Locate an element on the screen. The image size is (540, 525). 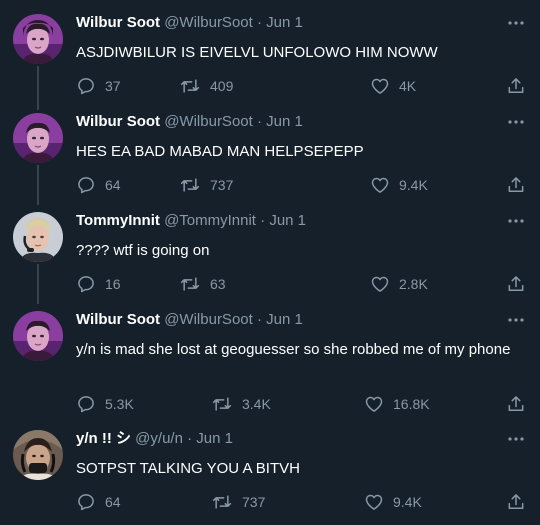
reply-count: 5.3K is located at coordinates (119, 404).